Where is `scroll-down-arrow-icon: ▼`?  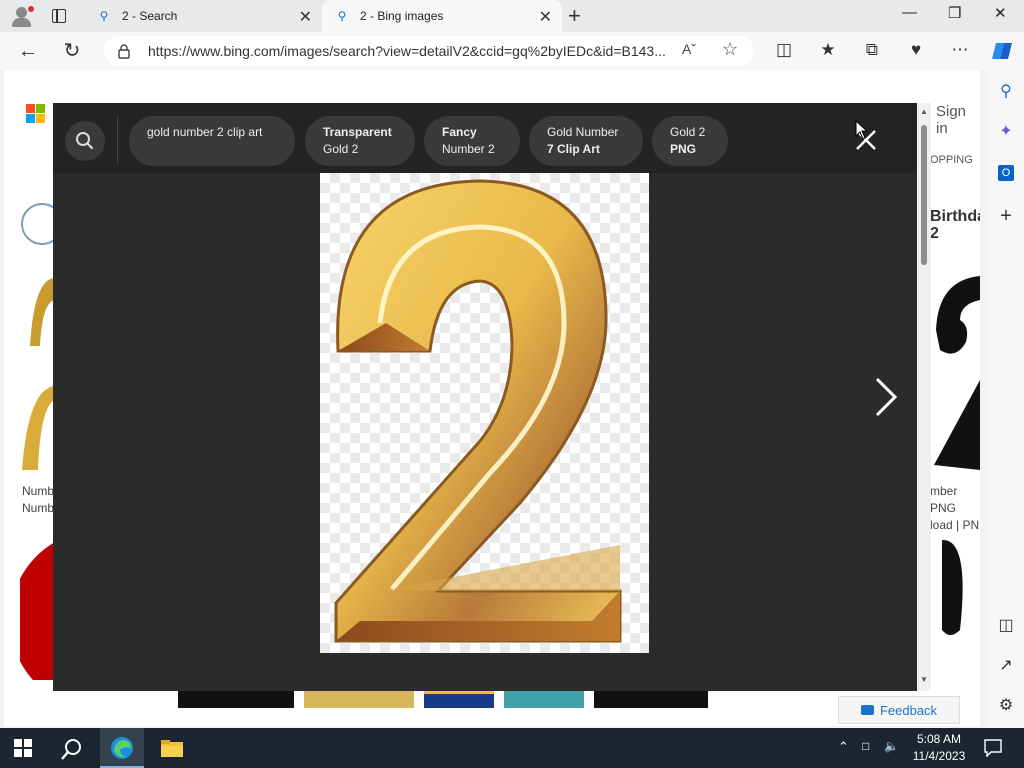
scroll-down-arrow-icon: ▼ is located at coordinates (924, 679).